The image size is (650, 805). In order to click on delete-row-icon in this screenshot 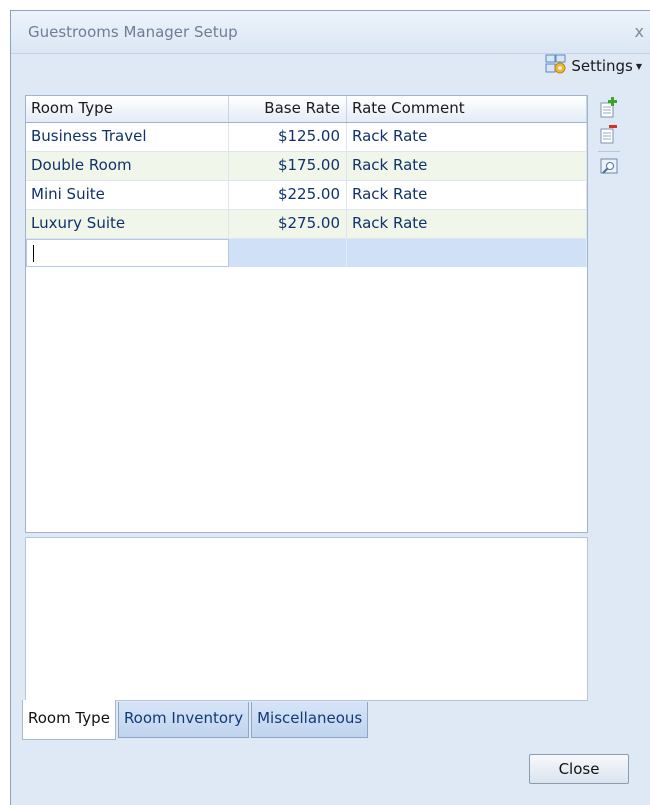, I will do `click(609, 136)`.